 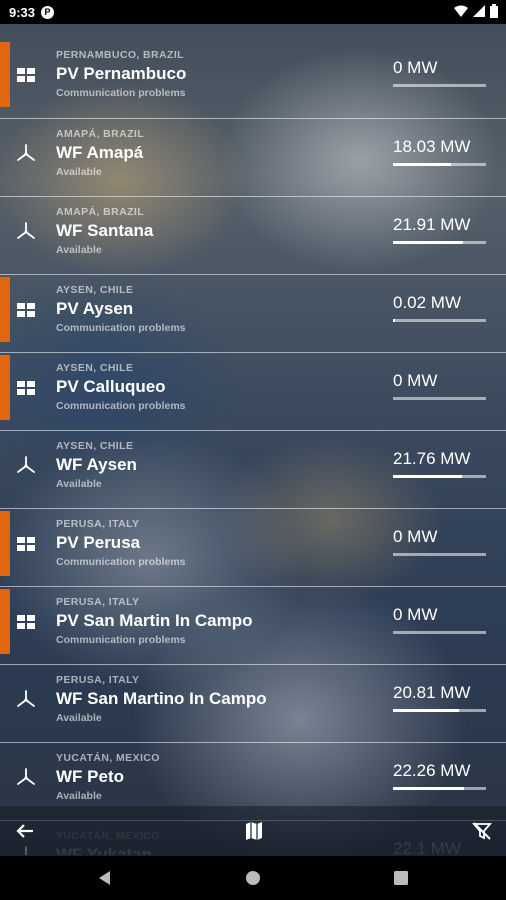 I want to click on filter-off-icon, so click(x=482, y=831).